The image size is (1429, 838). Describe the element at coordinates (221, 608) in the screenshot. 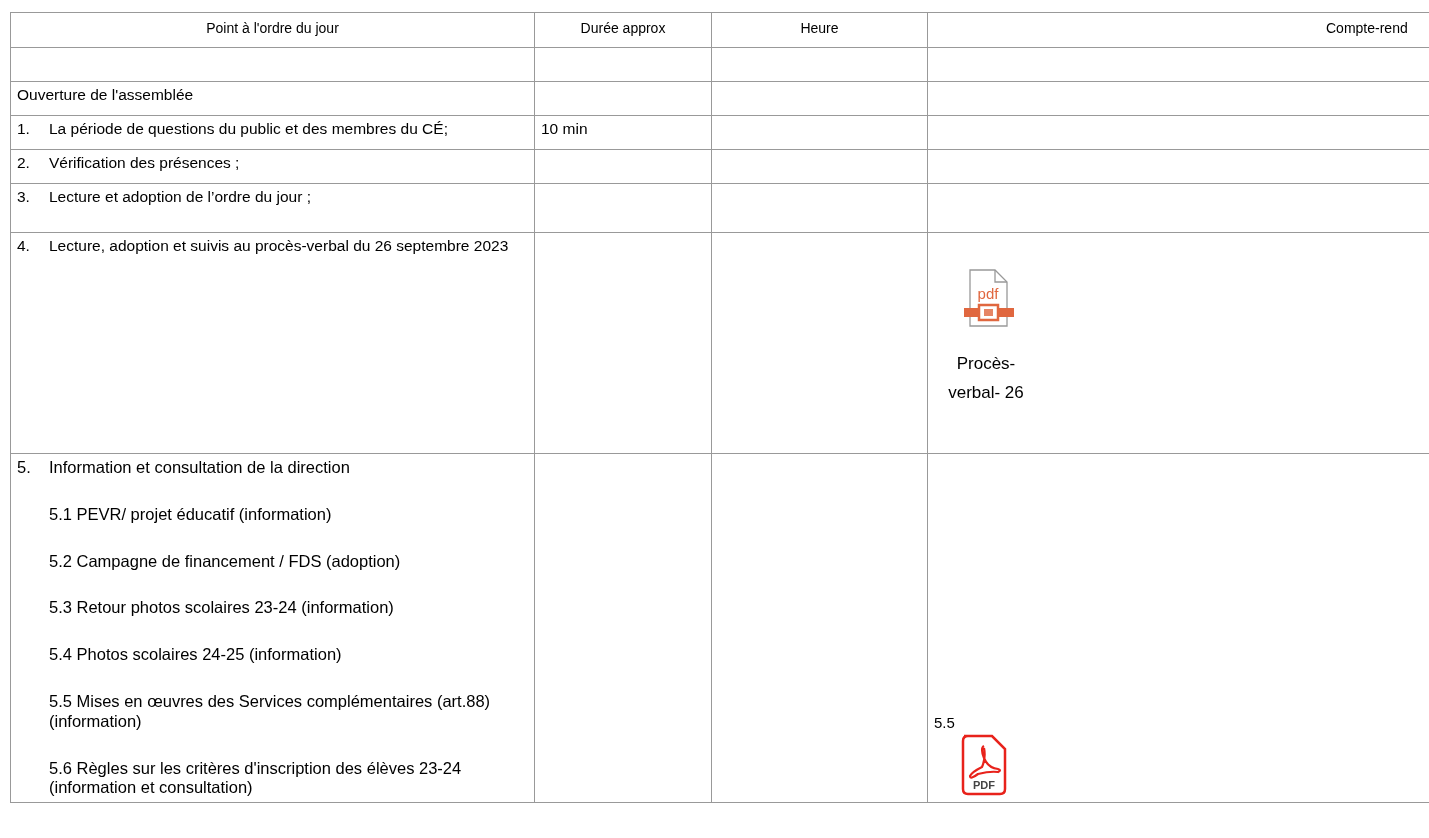

I see `agenda-subitem: 5.3 Retour photos scolaires 23-24 (information)` at that location.